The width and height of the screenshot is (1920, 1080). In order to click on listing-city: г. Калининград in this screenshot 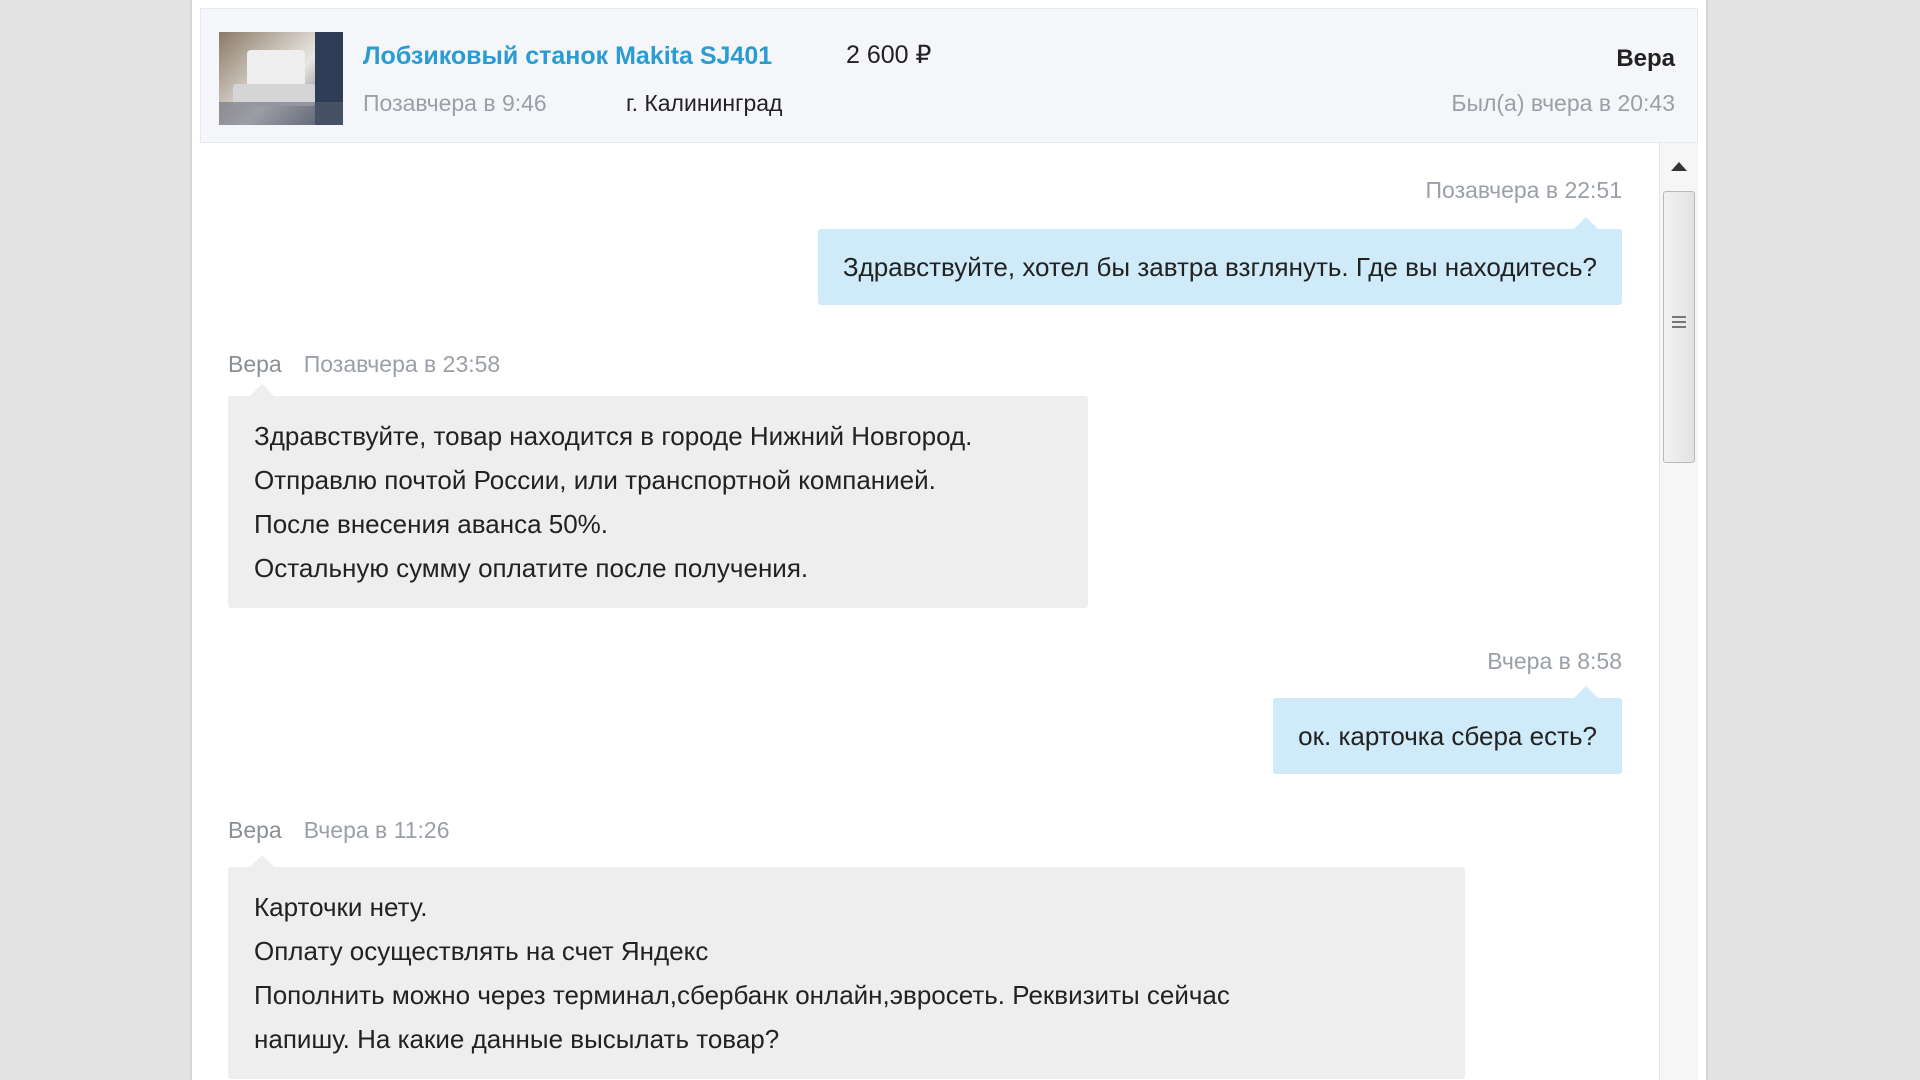, I will do `click(704, 103)`.